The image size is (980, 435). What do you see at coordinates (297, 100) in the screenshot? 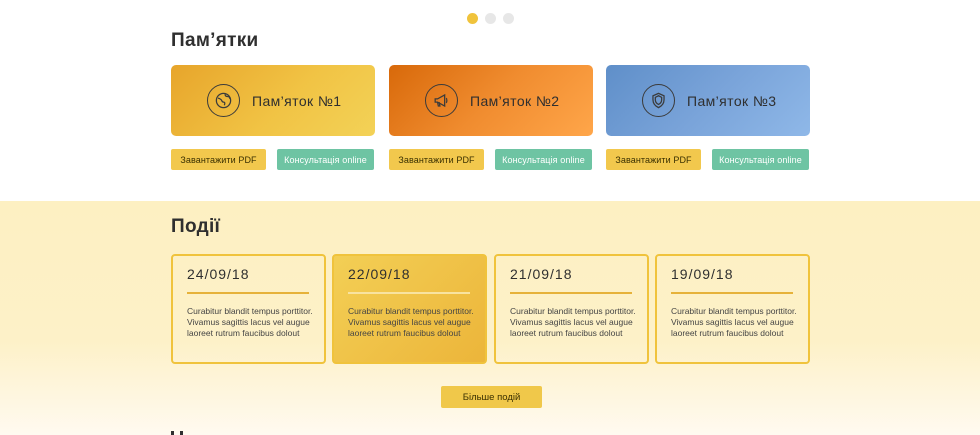
I see `memo-title: Пам’яток №1` at bounding box center [297, 100].